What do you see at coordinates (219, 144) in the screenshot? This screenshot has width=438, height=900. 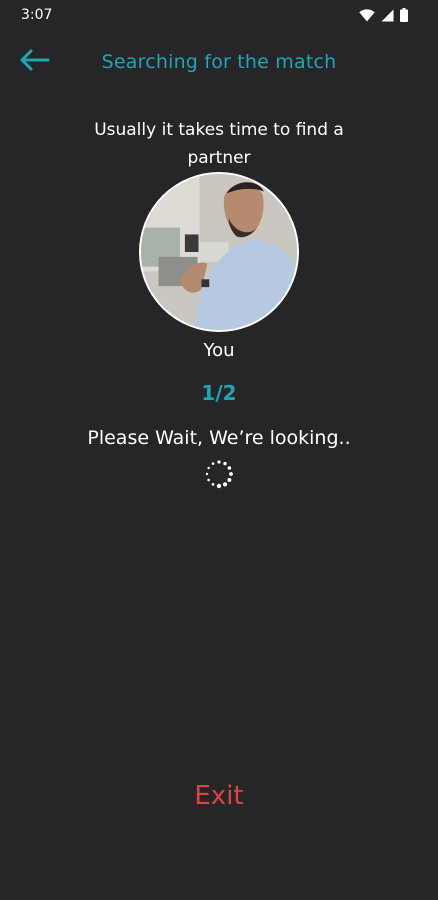 I see `search-subtitle: Usually it takes time to find a partner` at bounding box center [219, 144].